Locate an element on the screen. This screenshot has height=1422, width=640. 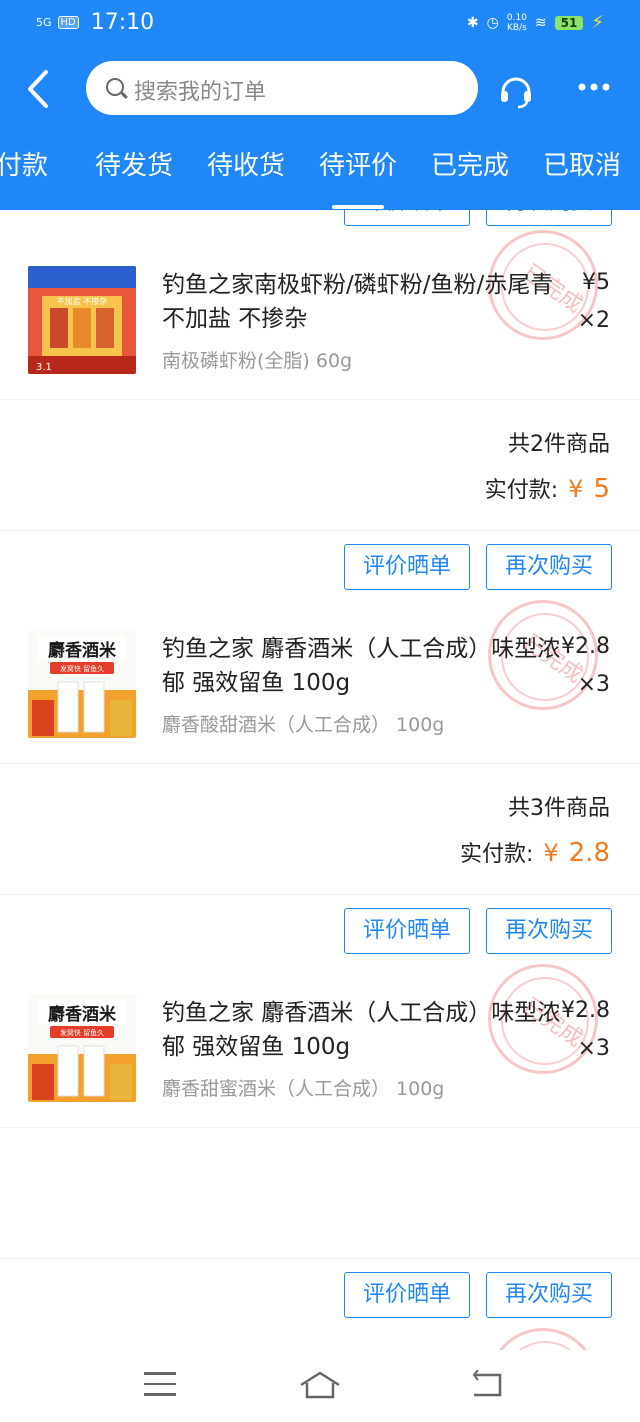
back-button is located at coordinates (40, 89).